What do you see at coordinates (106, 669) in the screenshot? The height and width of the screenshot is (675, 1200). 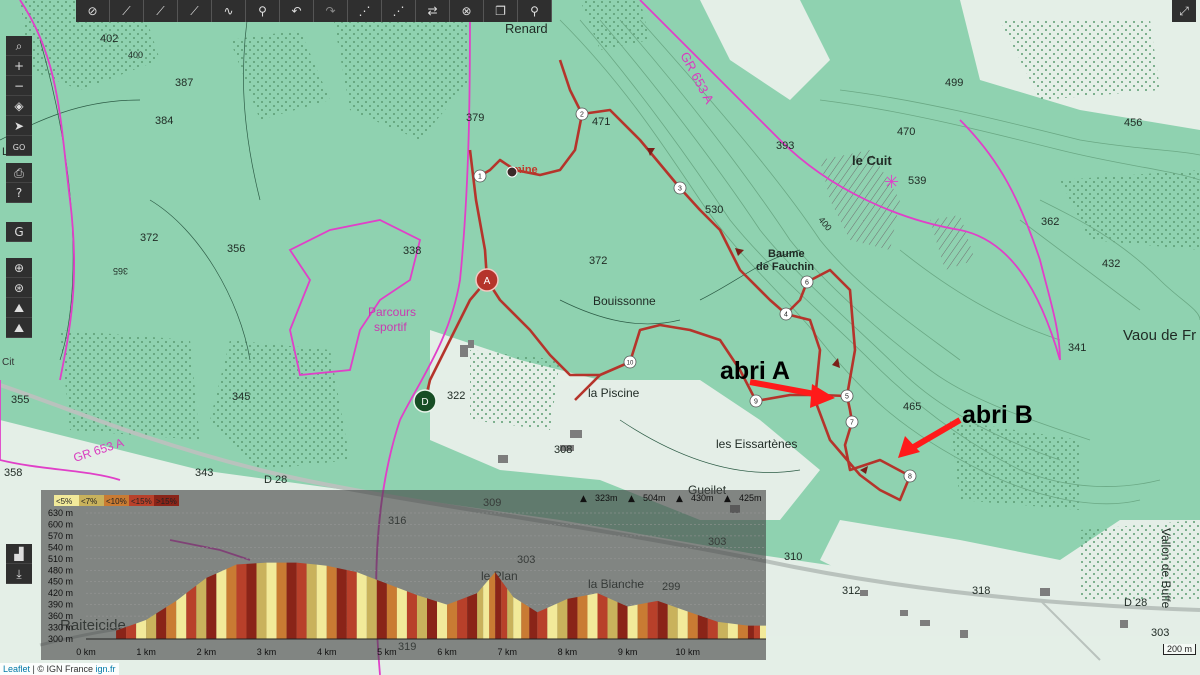 I see `ign-link: ign.fr` at bounding box center [106, 669].